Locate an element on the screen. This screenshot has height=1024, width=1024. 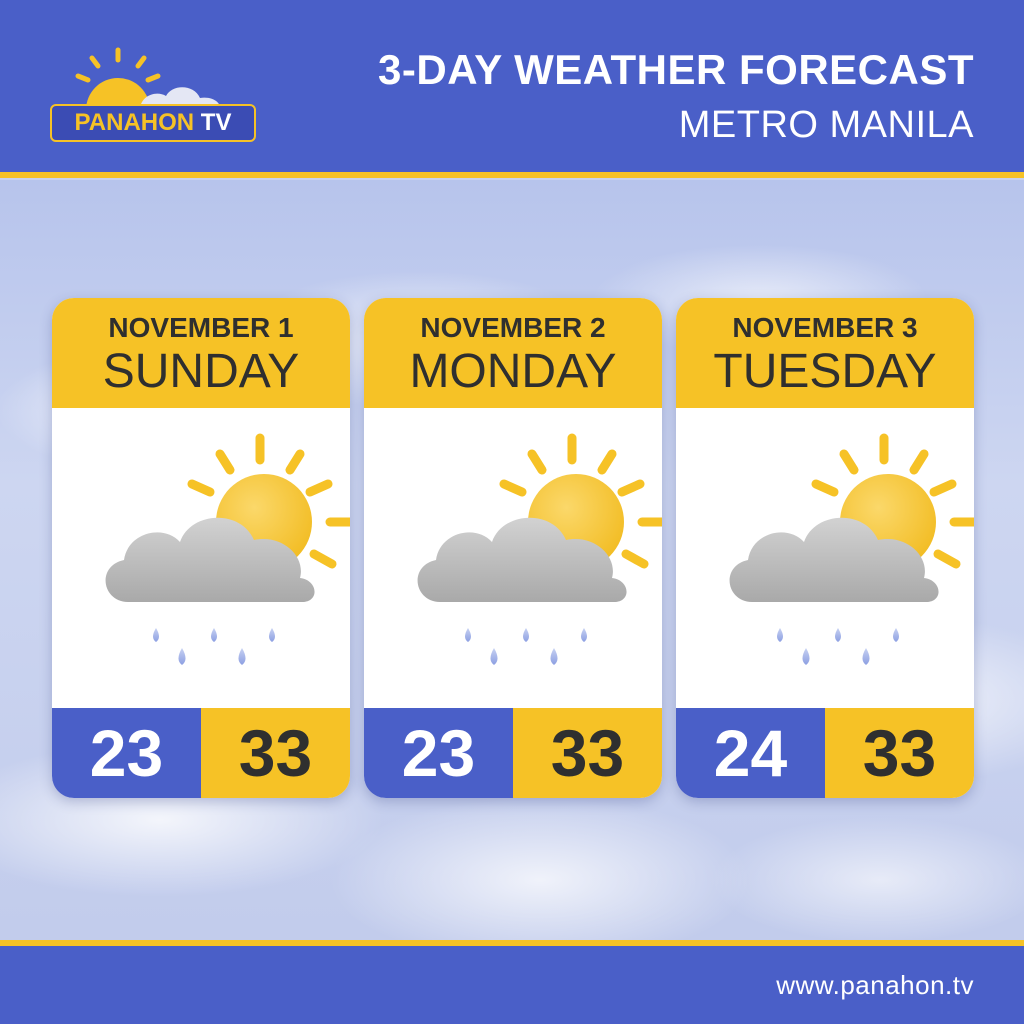
forecast-card-day-2: NOVEMBER 2 MONDAY 23 33 is located at coordinates (513, 548).